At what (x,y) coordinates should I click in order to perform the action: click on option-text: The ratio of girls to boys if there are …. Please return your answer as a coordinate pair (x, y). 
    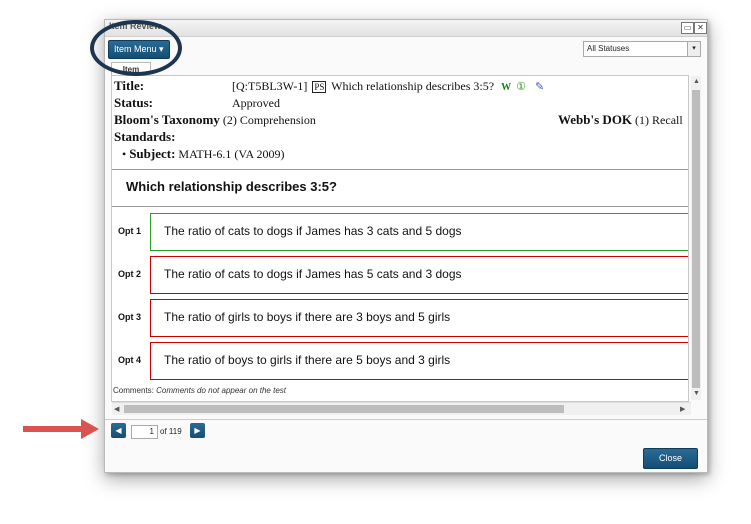
    Looking at the image, I should click on (307, 317).